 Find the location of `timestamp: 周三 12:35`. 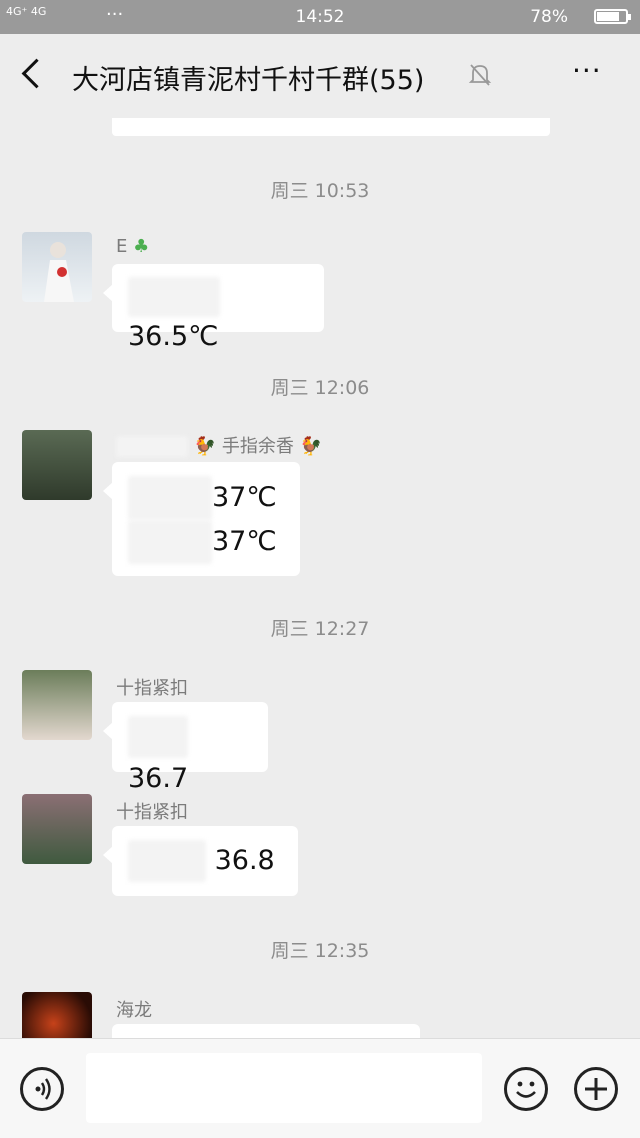

timestamp: 周三 12:35 is located at coordinates (320, 951).